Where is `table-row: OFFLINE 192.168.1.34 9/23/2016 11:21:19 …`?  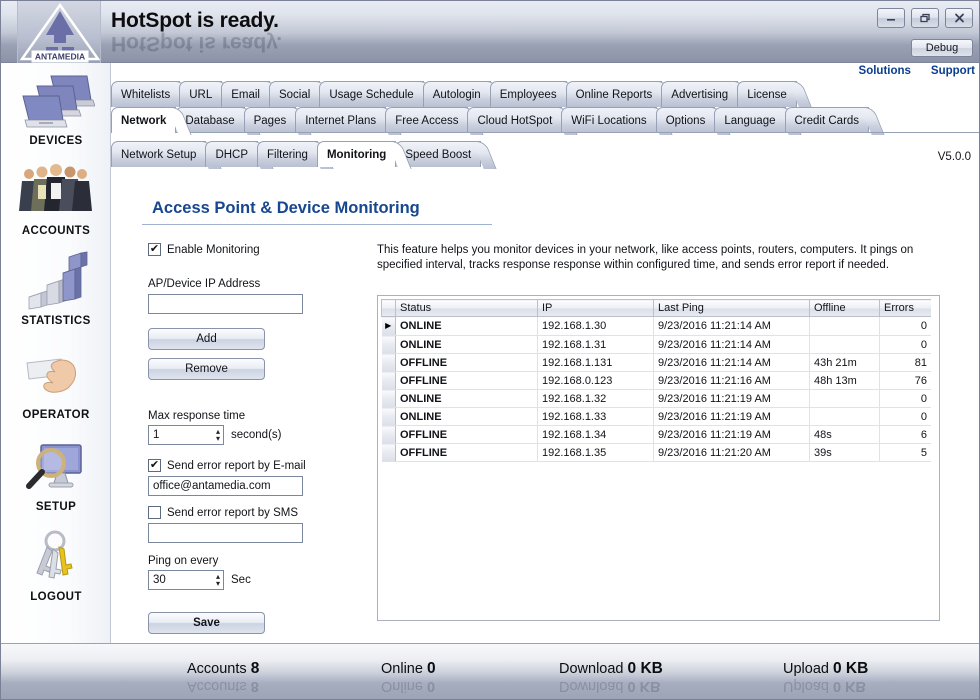 table-row: OFFLINE 192.168.1.34 9/23/2016 11:21:19 … is located at coordinates (656, 434).